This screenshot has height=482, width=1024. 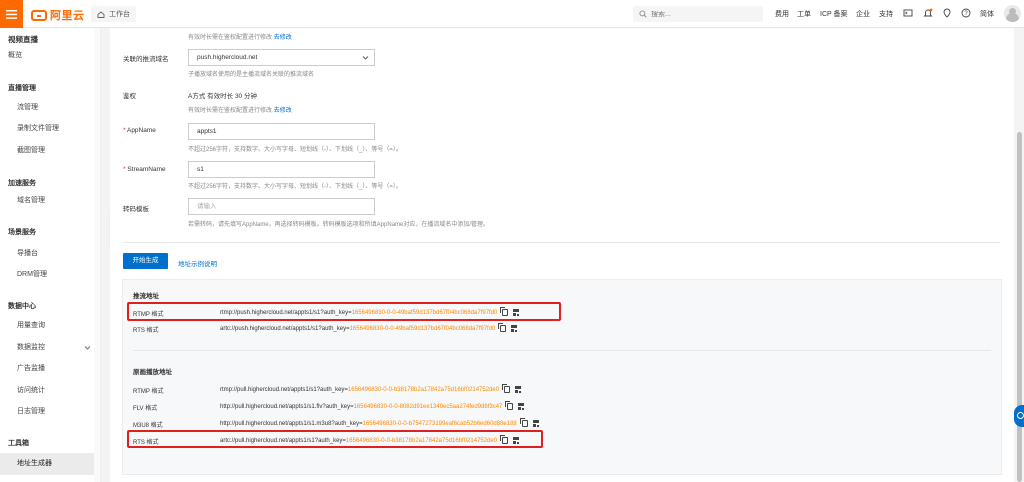 What do you see at coordinates (50, 151) in the screenshot?
I see `sidebar-item-snapshots: 截图管理` at bounding box center [50, 151].